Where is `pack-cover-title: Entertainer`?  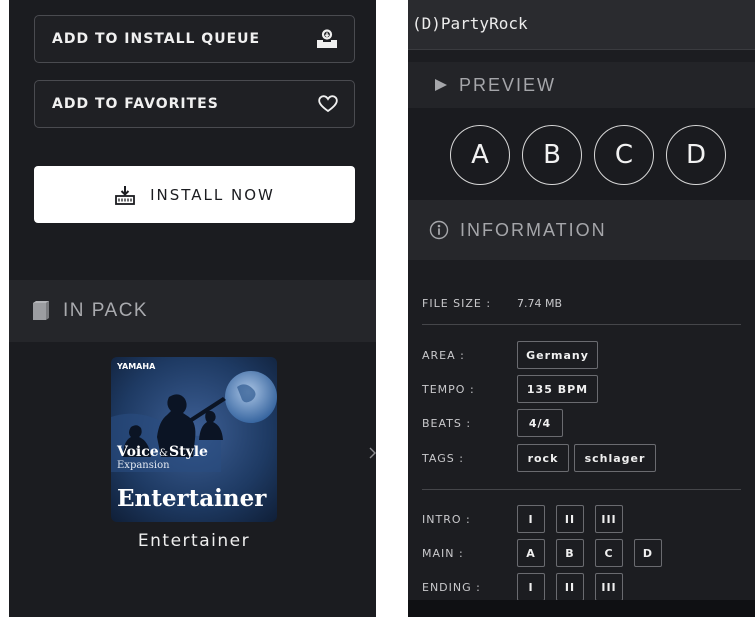
pack-cover-title: Entertainer is located at coordinates (192, 498).